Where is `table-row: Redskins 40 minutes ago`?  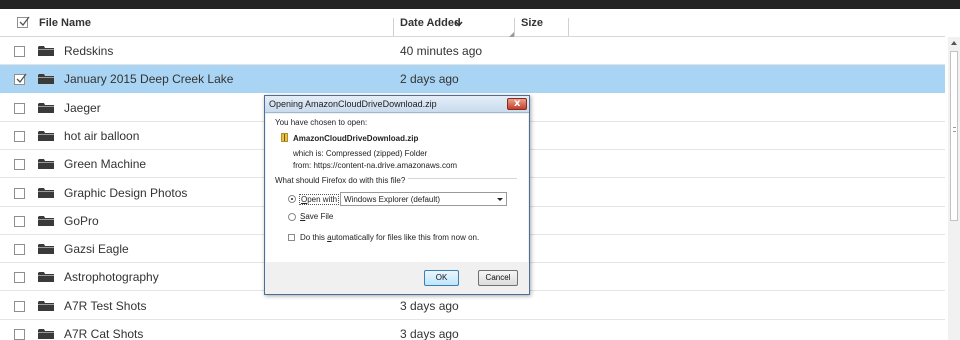 table-row: Redskins 40 minutes ago is located at coordinates (472, 51).